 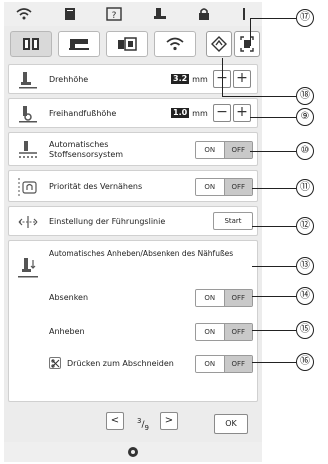 What do you see at coordinates (86, 154) in the screenshot?
I see `fabric-sensor-label-line2: Stoffsensorsystem` at bounding box center [86, 154].